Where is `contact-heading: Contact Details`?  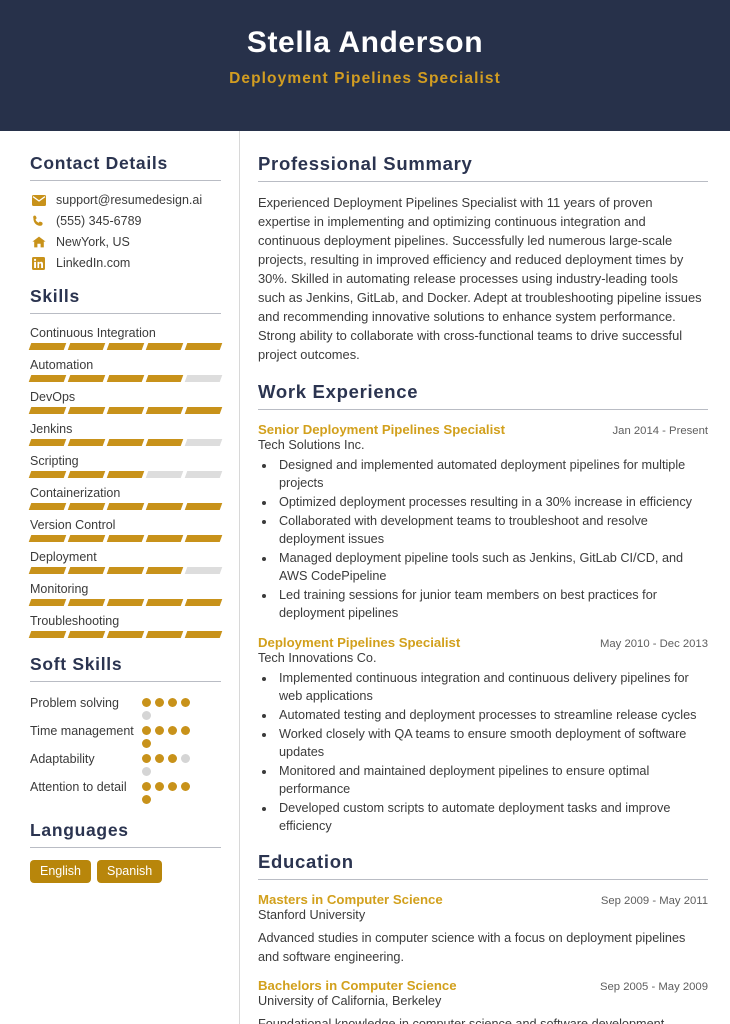
contact-heading: Contact Details is located at coordinates (99, 163).